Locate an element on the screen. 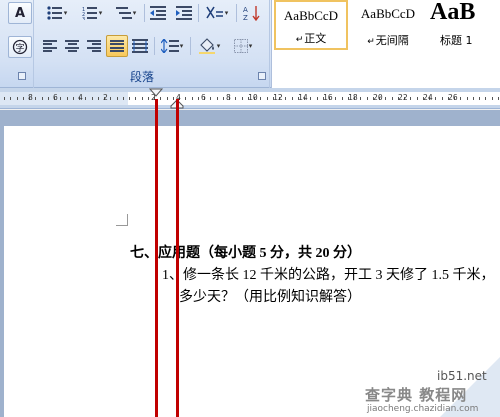  svg-text: 3 is located at coordinates (83, 18).